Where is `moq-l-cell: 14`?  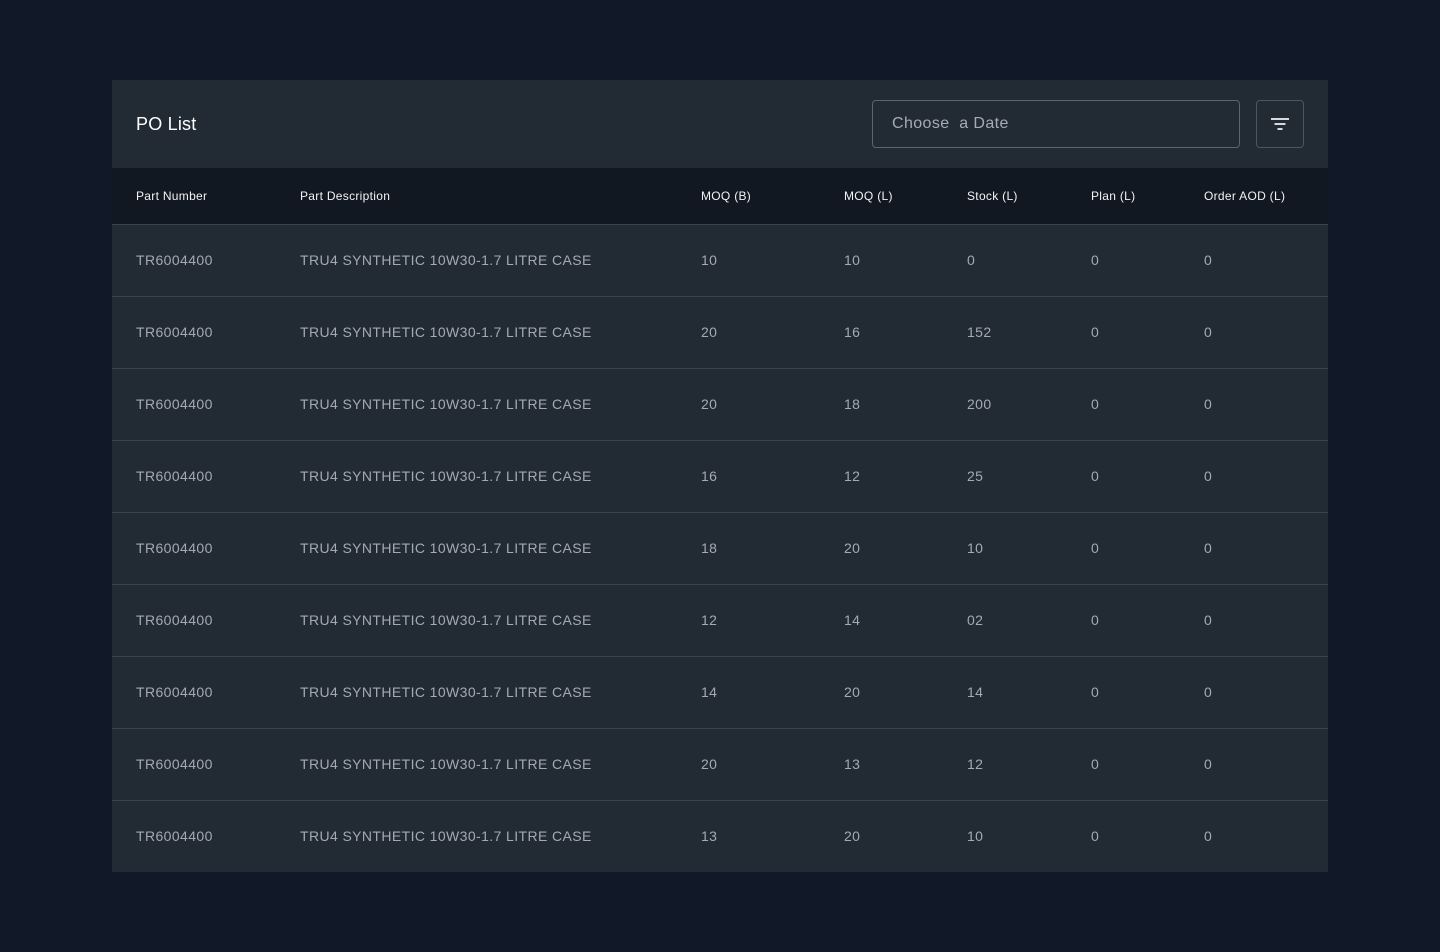
moq-l-cell: 14 is located at coordinates (852, 620).